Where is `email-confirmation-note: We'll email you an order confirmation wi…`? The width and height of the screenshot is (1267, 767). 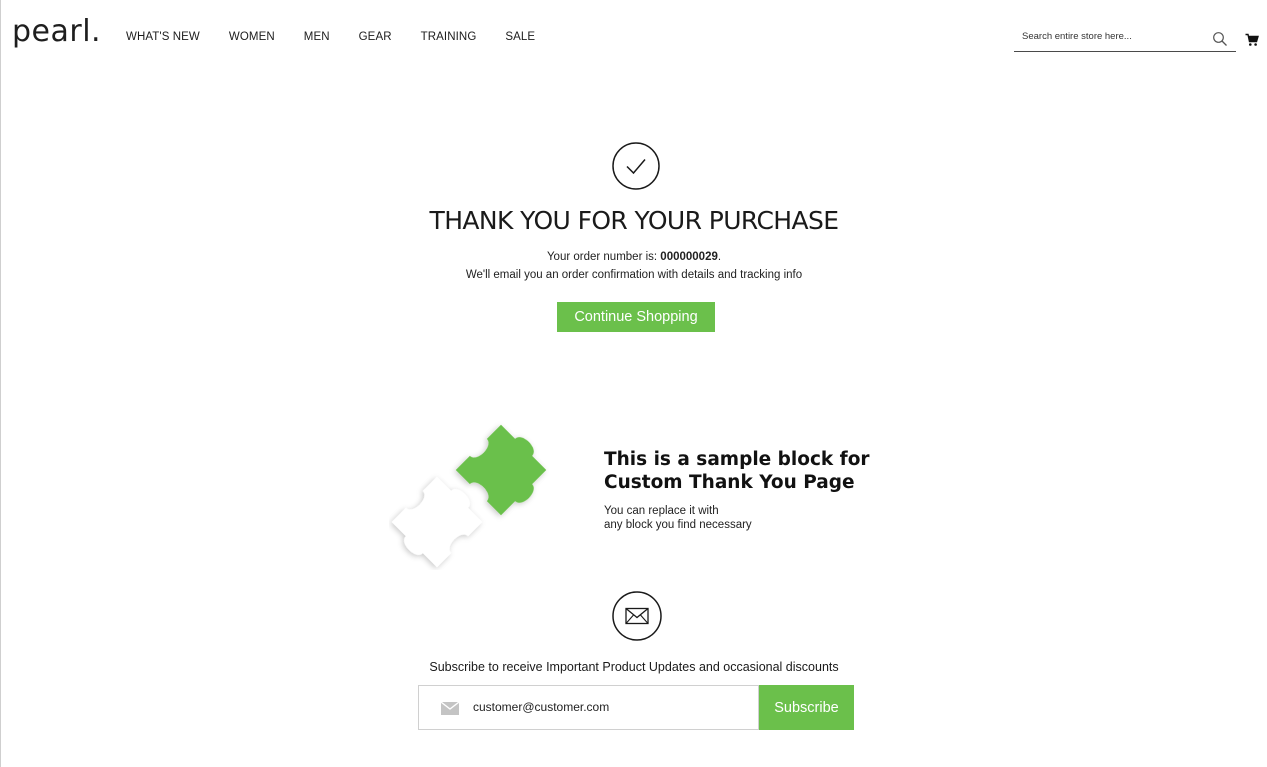
email-confirmation-note: We'll email you an order confirmation wi… is located at coordinates (634, 275).